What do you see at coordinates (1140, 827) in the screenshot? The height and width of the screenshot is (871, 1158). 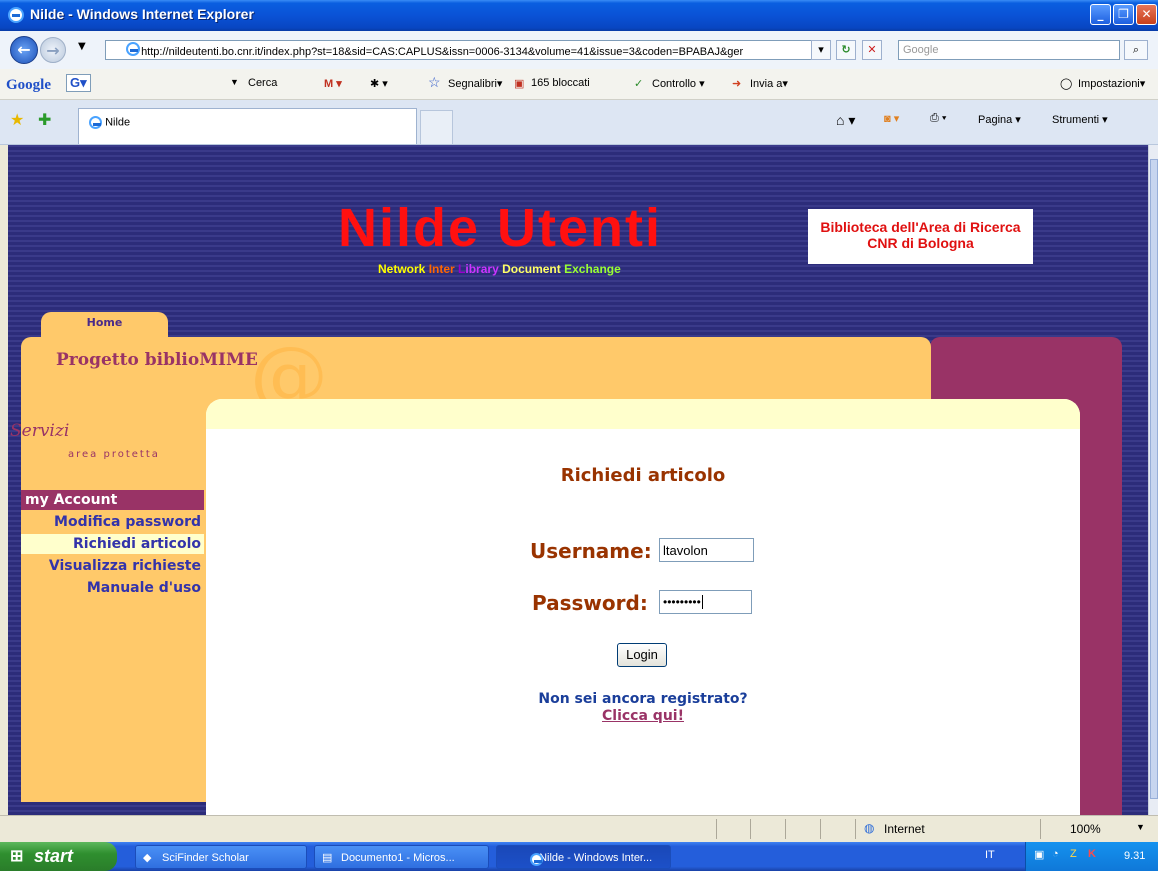 I see `zoom-dropdown-icon: ▼` at bounding box center [1140, 827].